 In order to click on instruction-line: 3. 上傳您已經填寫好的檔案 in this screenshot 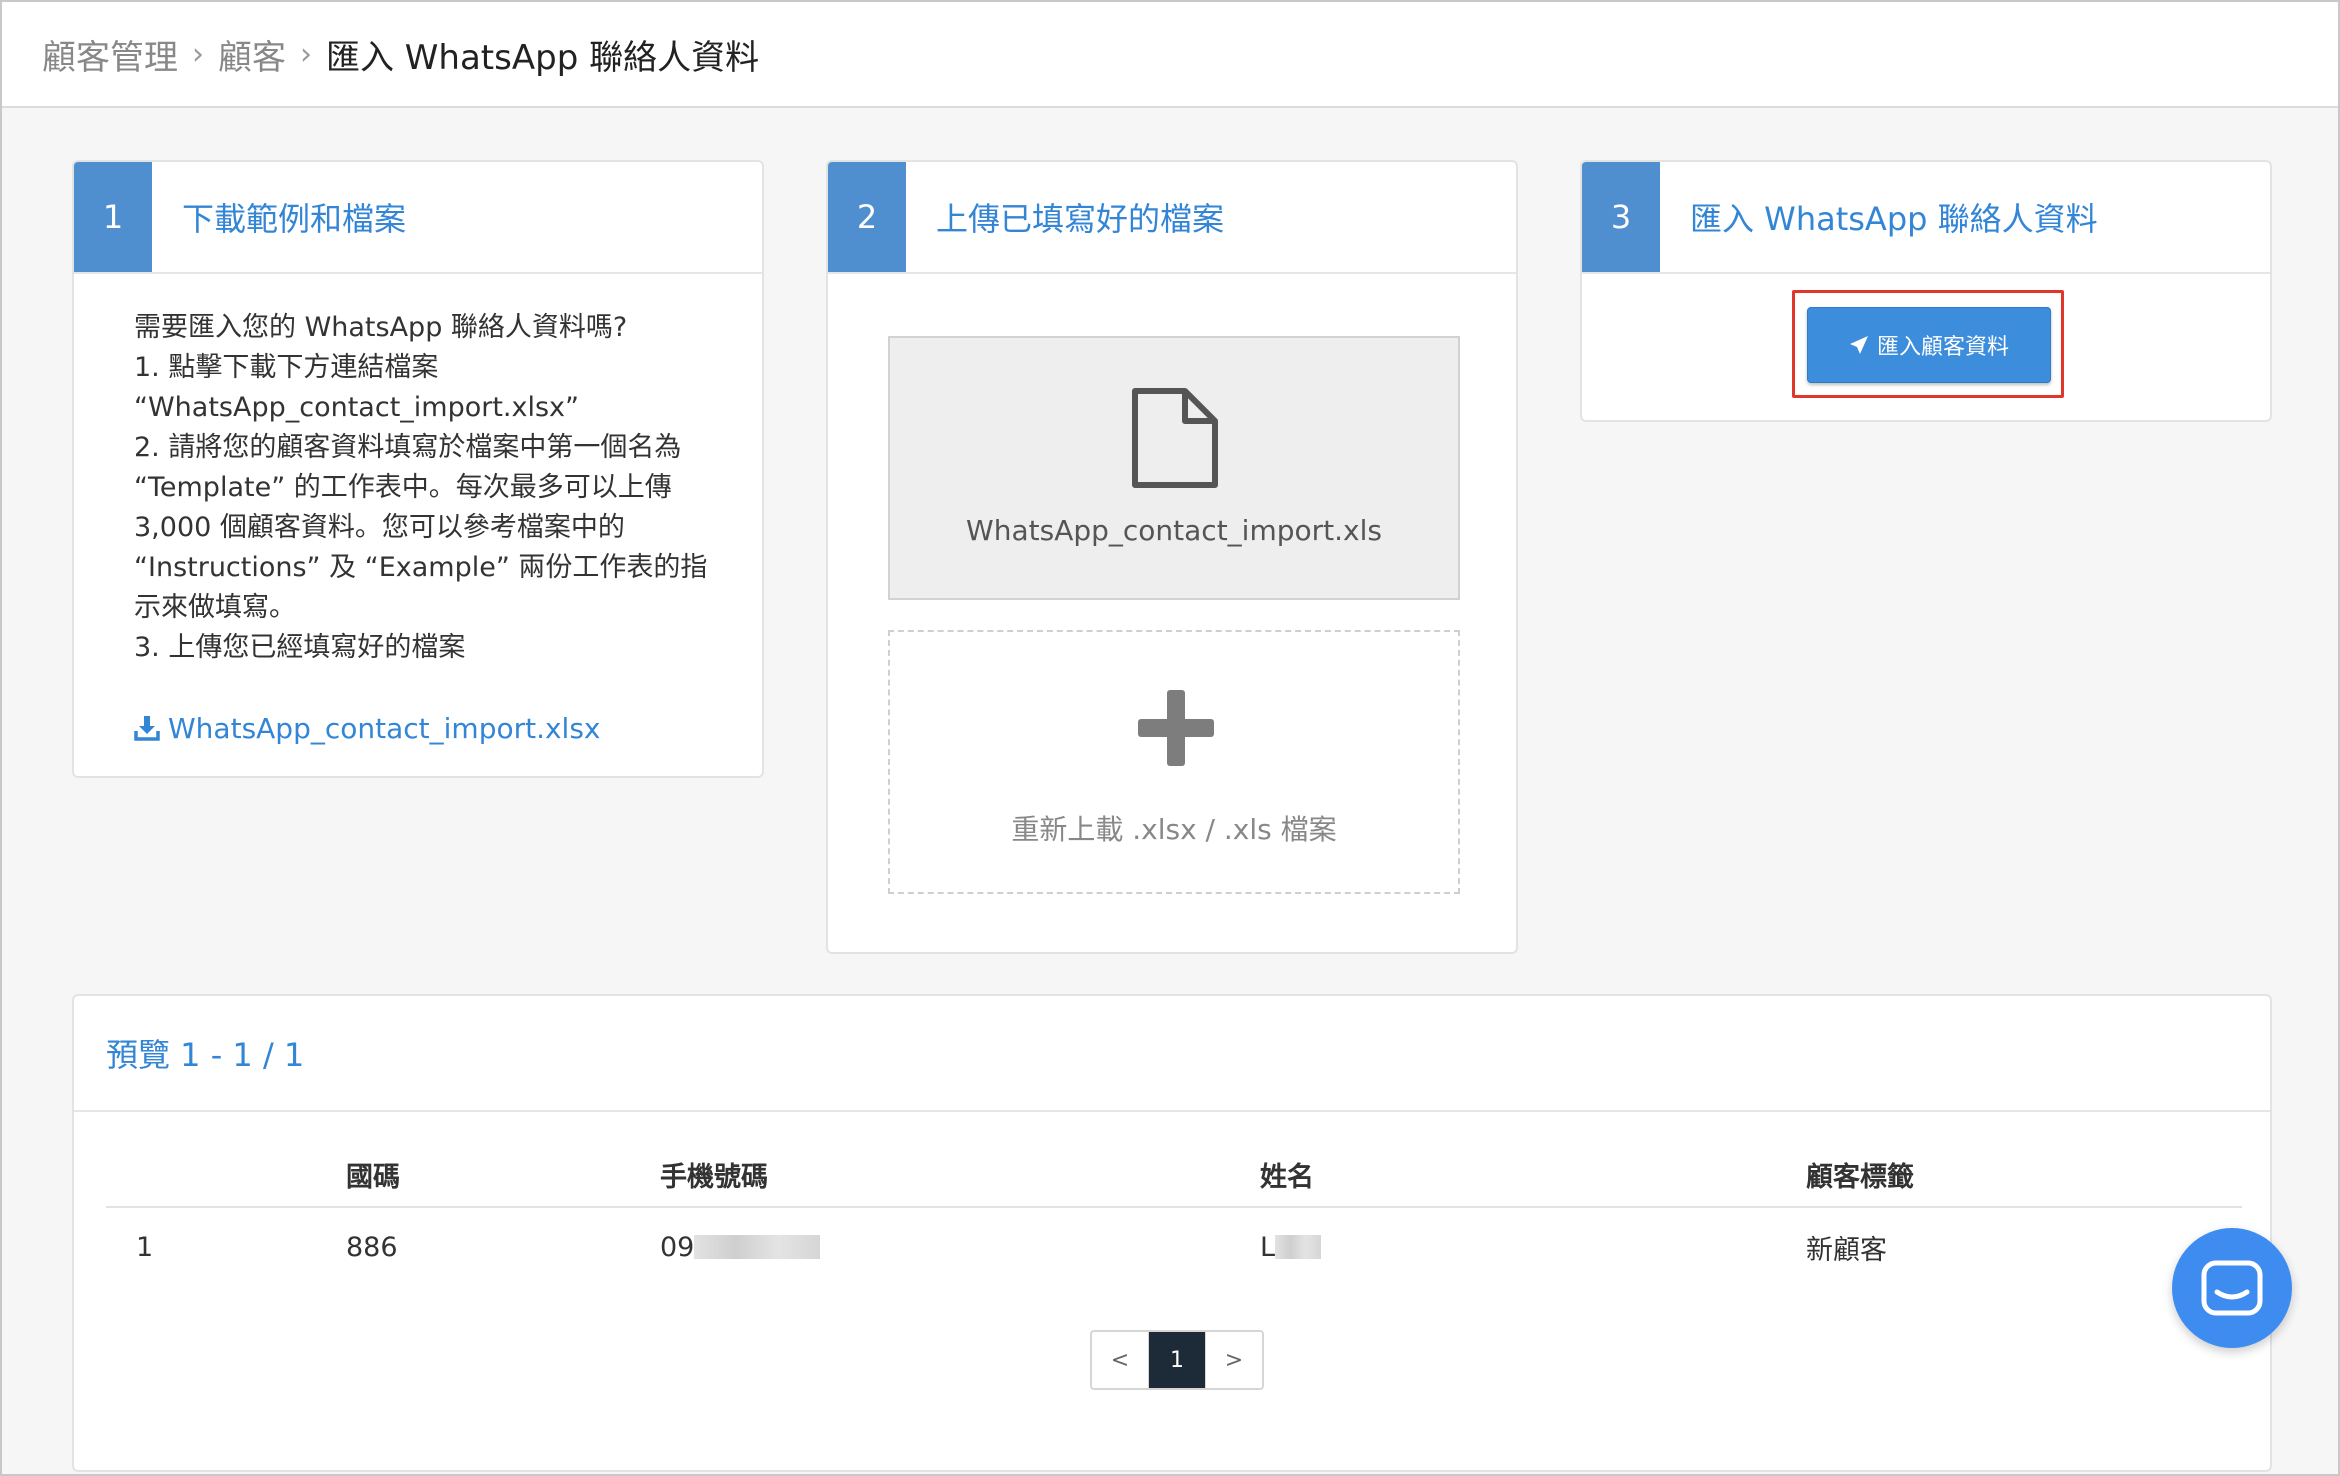, I will do `click(300, 647)`.